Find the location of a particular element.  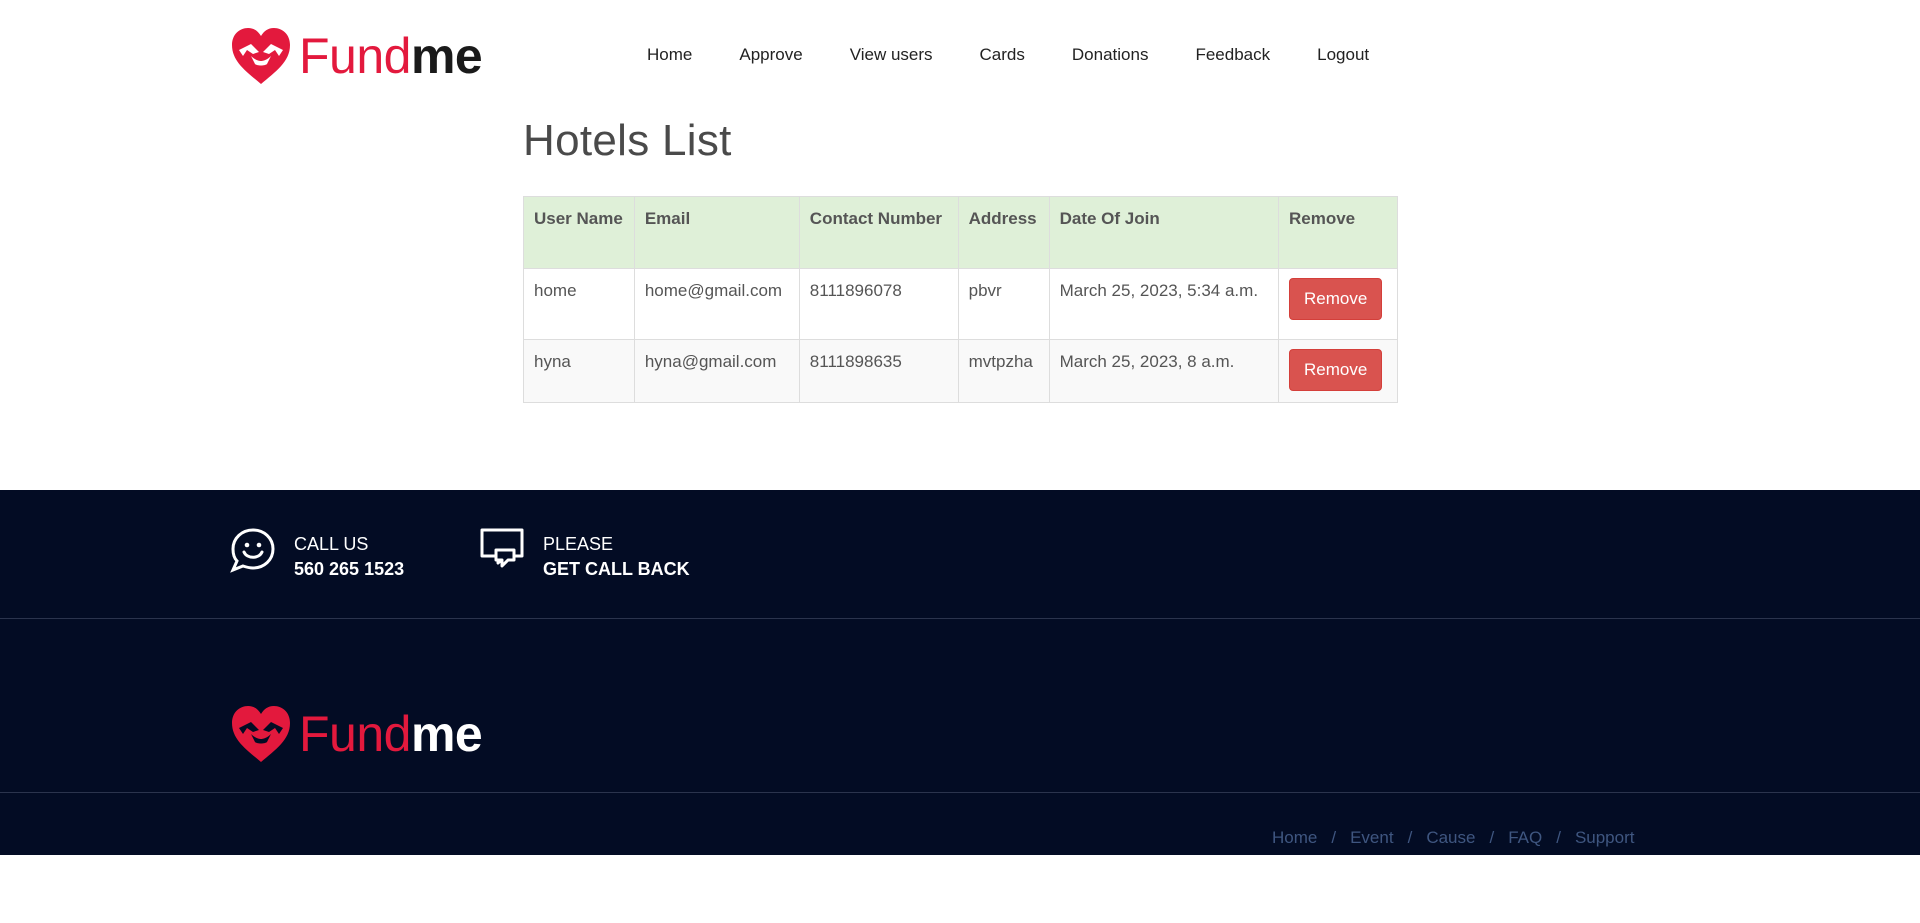

cell-contact-number: 8111896078 is located at coordinates (878, 304).